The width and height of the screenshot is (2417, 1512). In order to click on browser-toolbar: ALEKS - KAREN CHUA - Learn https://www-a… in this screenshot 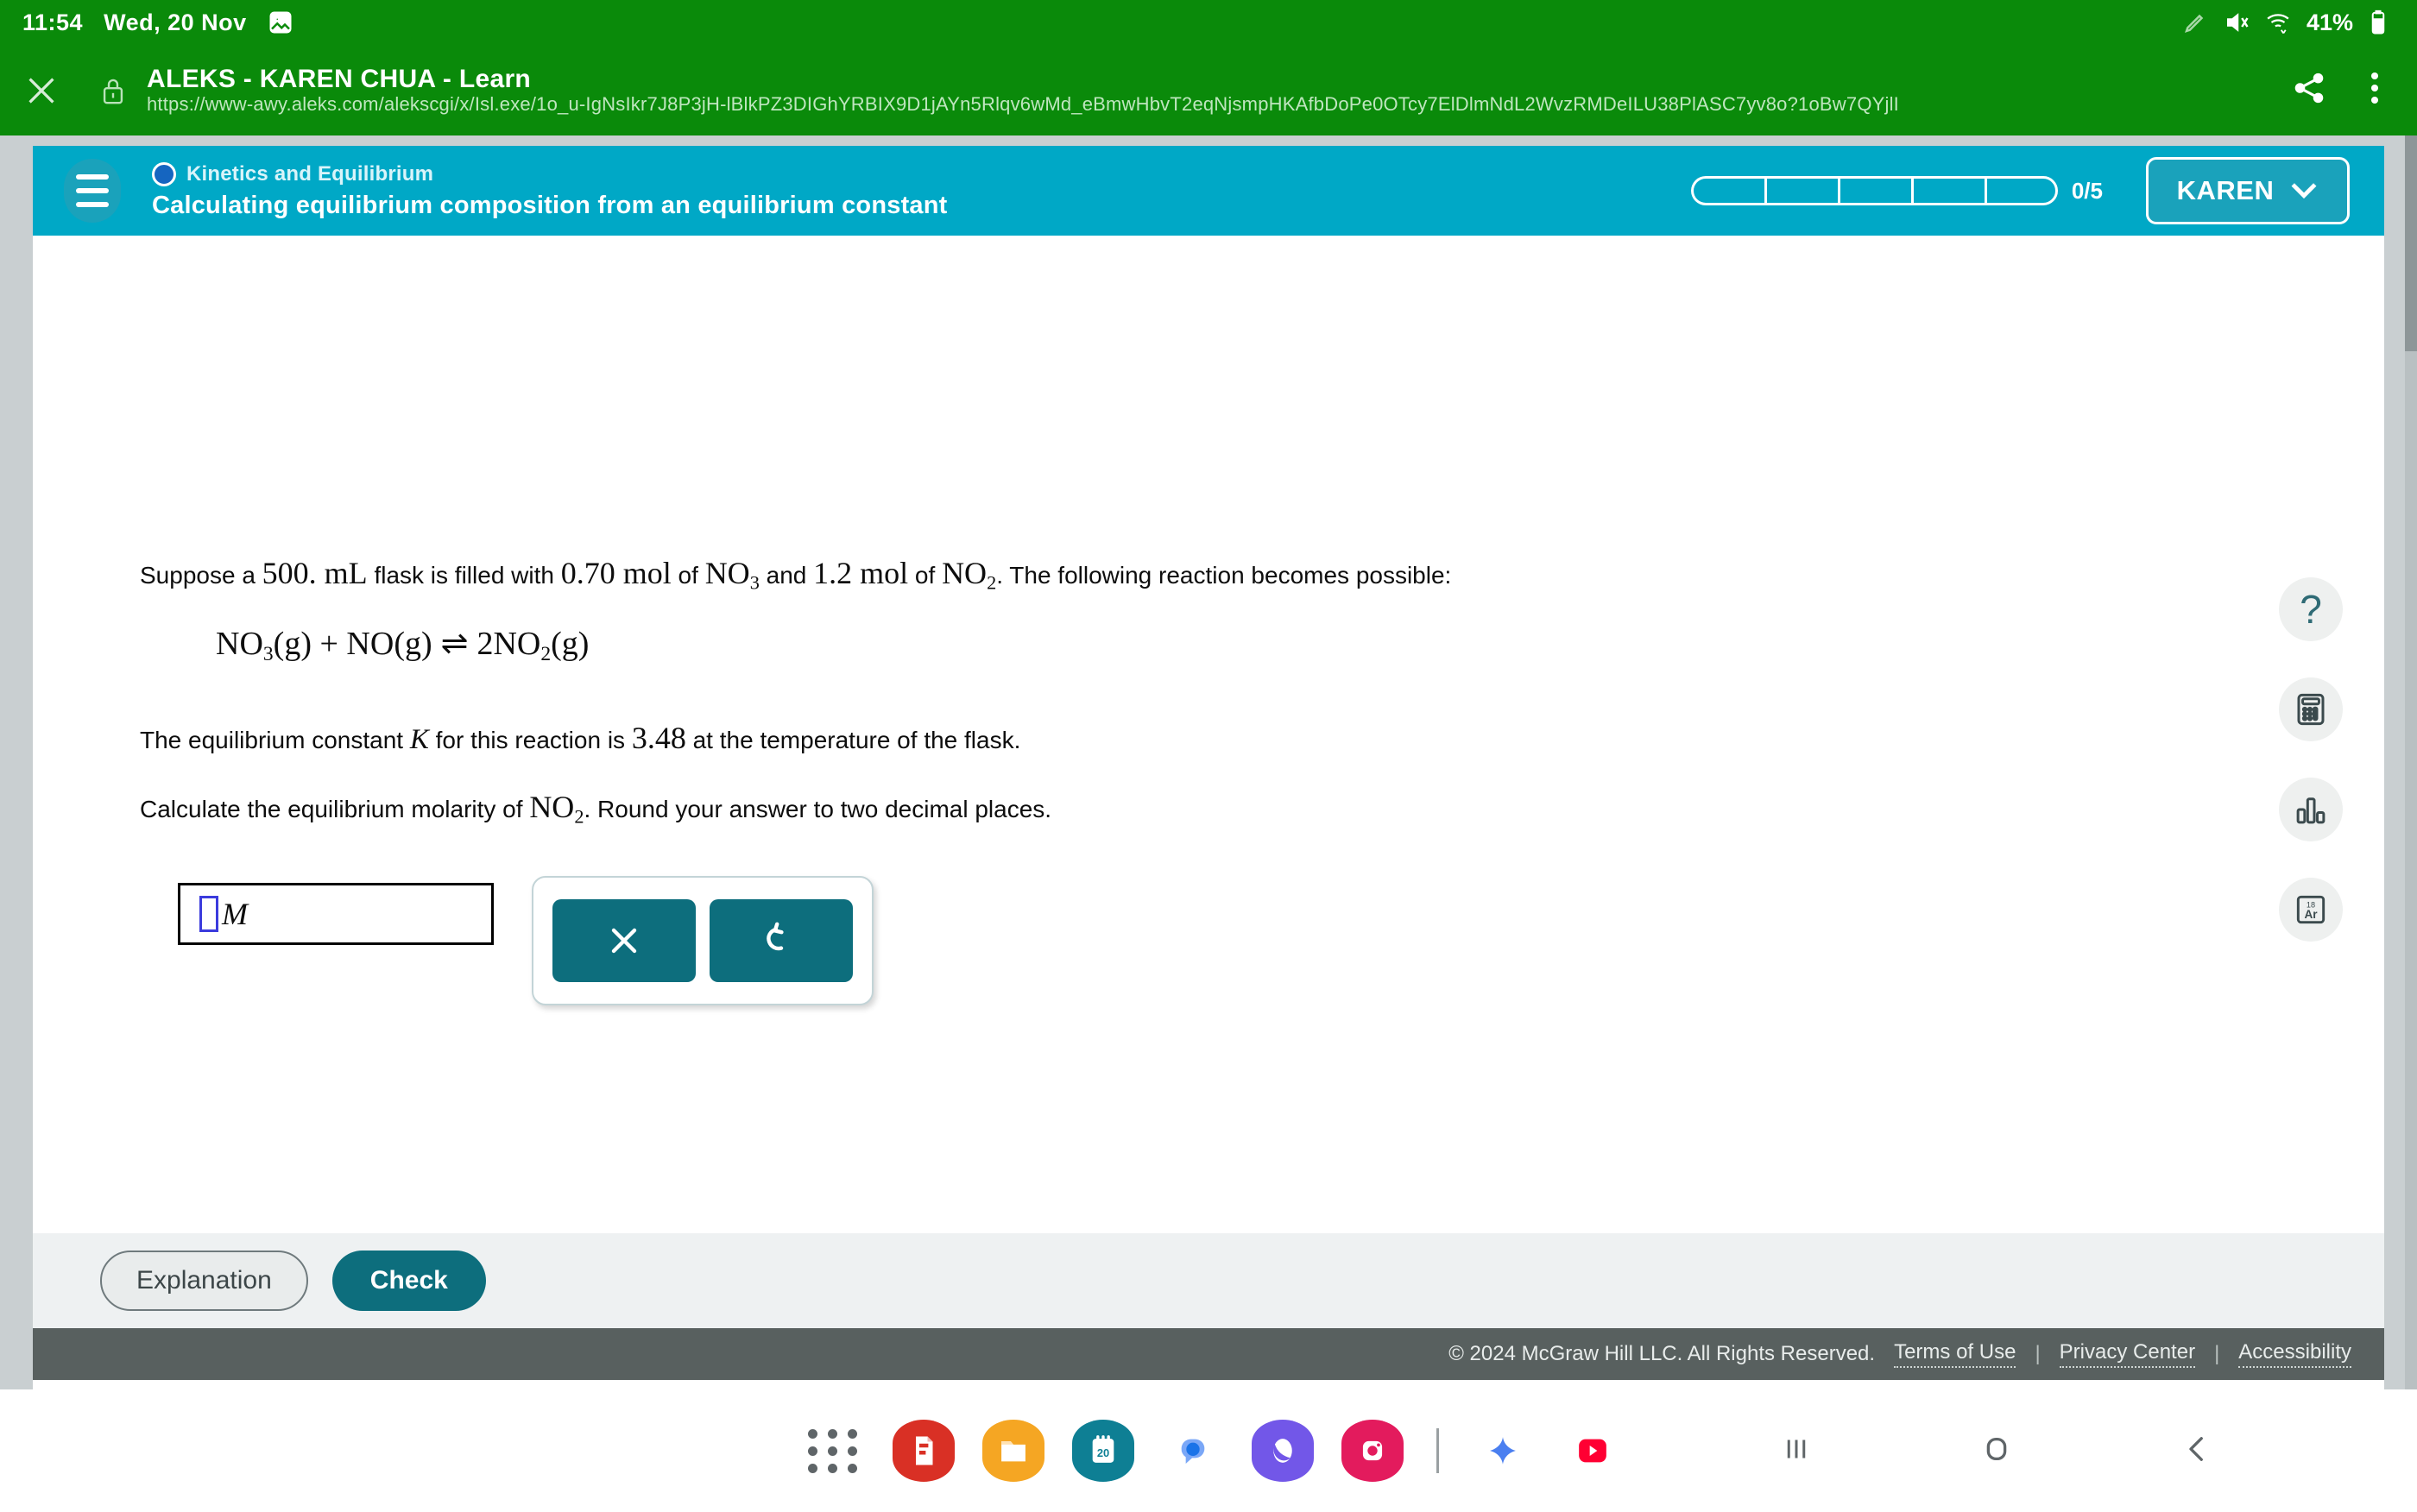, I will do `click(1208, 90)`.